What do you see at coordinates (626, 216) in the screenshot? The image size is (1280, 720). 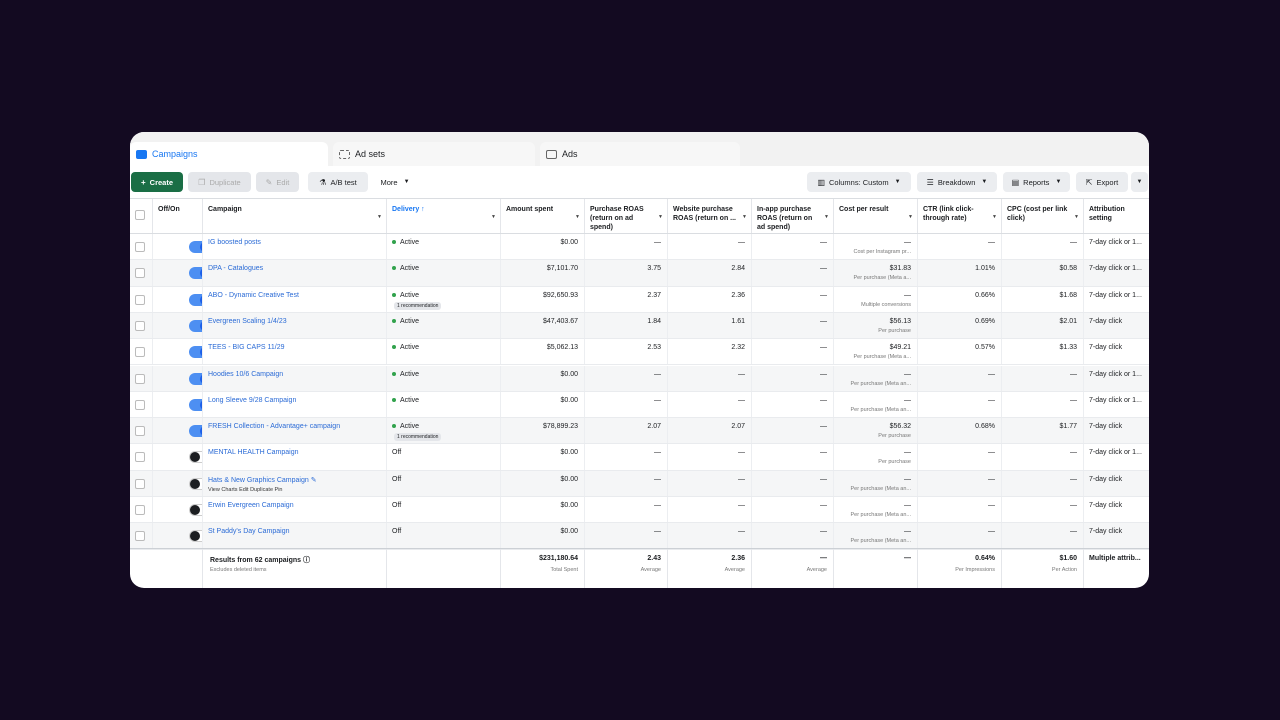 I see `header-purchase-roas: Purchase ROAS (return on ad spend) ▼` at bounding box center [626, 216].